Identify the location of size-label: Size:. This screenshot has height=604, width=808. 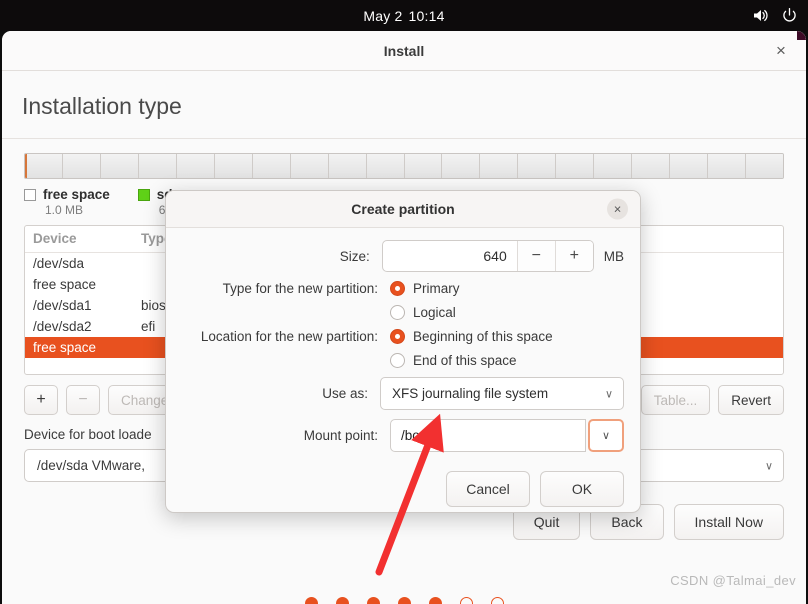
(354, 256).